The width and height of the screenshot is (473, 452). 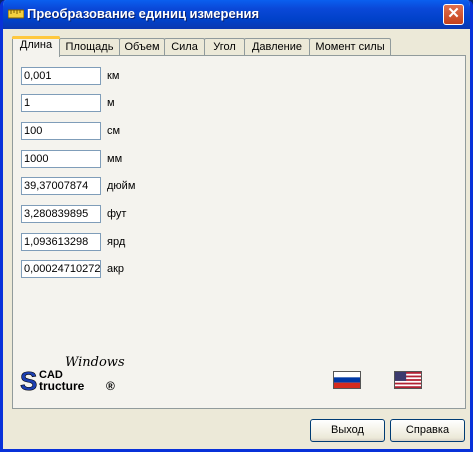 What do you see at coordinates (61, 242) in the screenshot?
I see `value-field-yard: 1,093613298` at bounding box center [61, 242].